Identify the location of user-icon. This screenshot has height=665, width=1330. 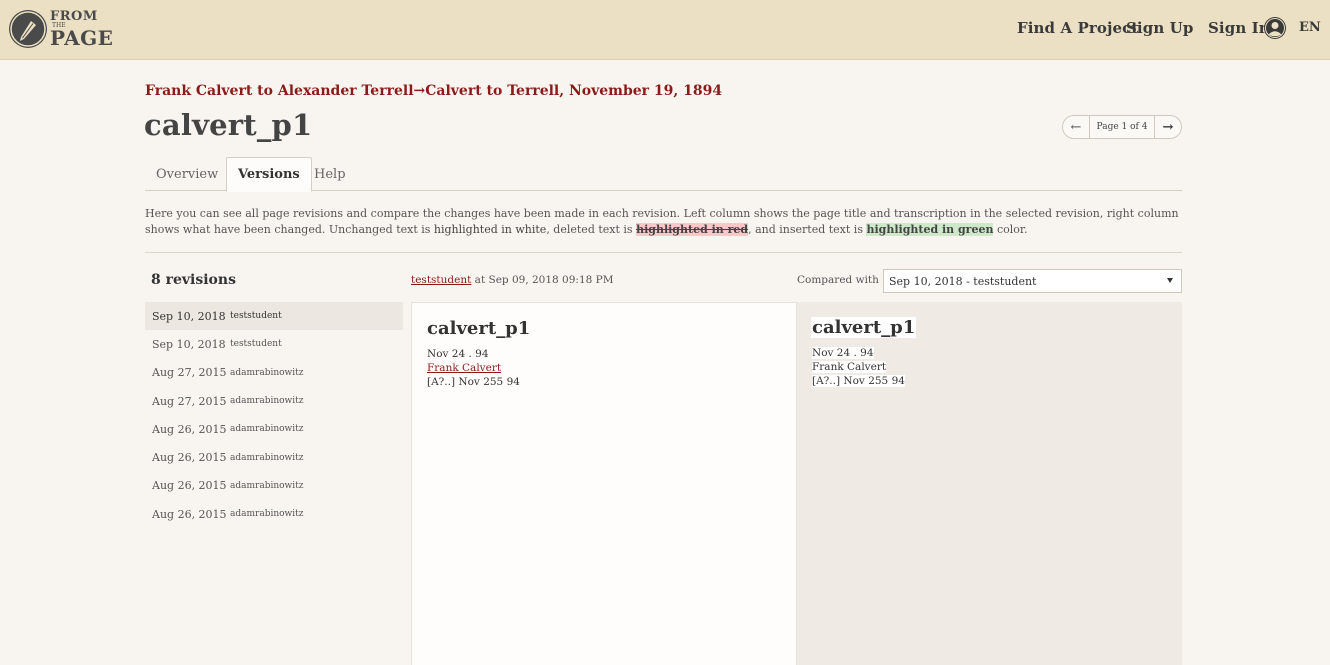
(1275, 28).